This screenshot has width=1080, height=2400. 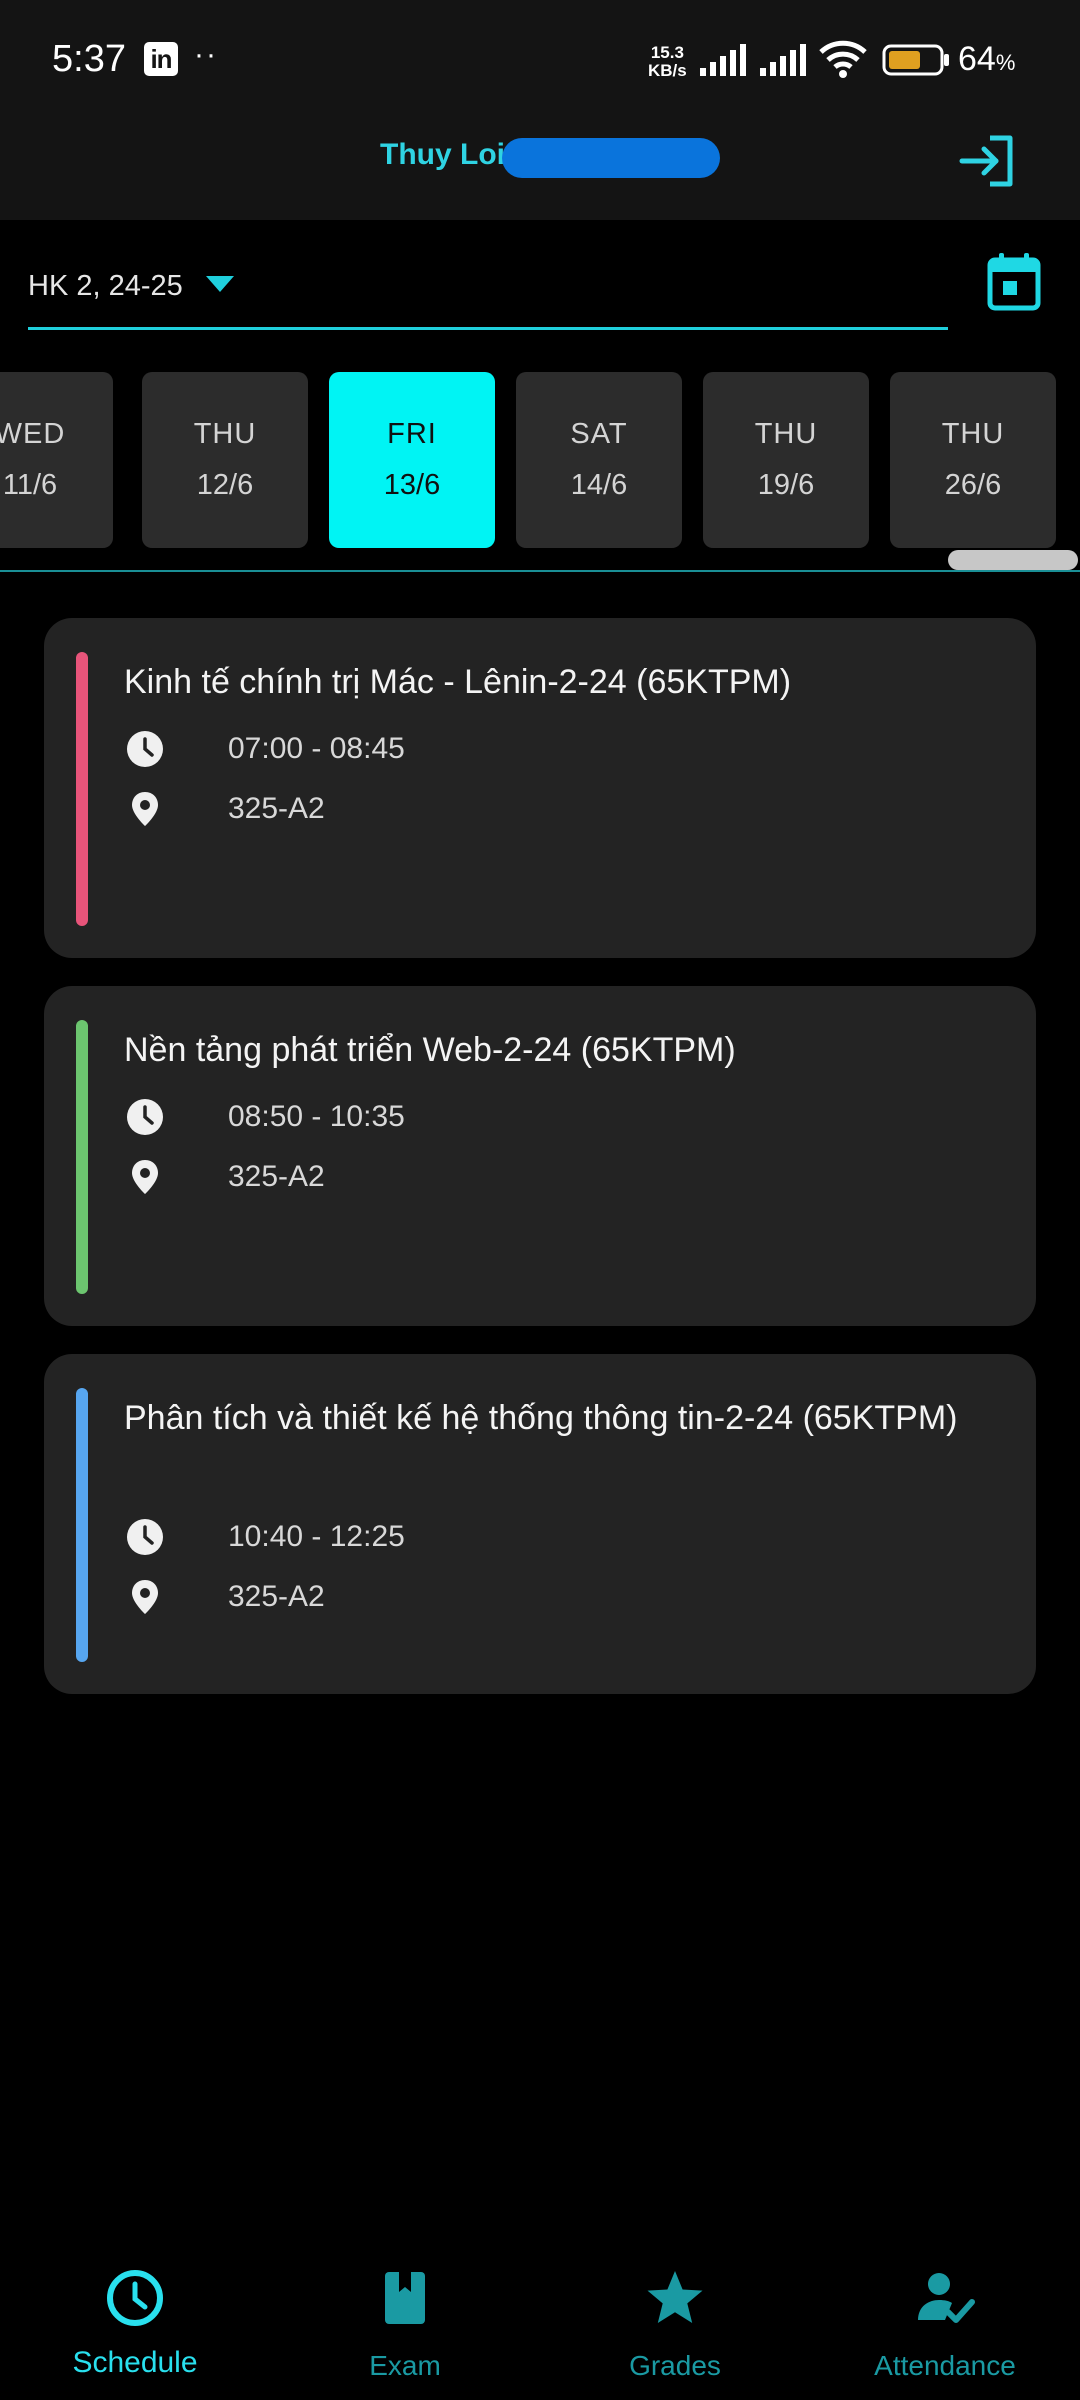 What do you see at coordinates (1013, 560) in the screenshot?
I see `day-strip-scrollbar` at bounding box center [1013, 560].